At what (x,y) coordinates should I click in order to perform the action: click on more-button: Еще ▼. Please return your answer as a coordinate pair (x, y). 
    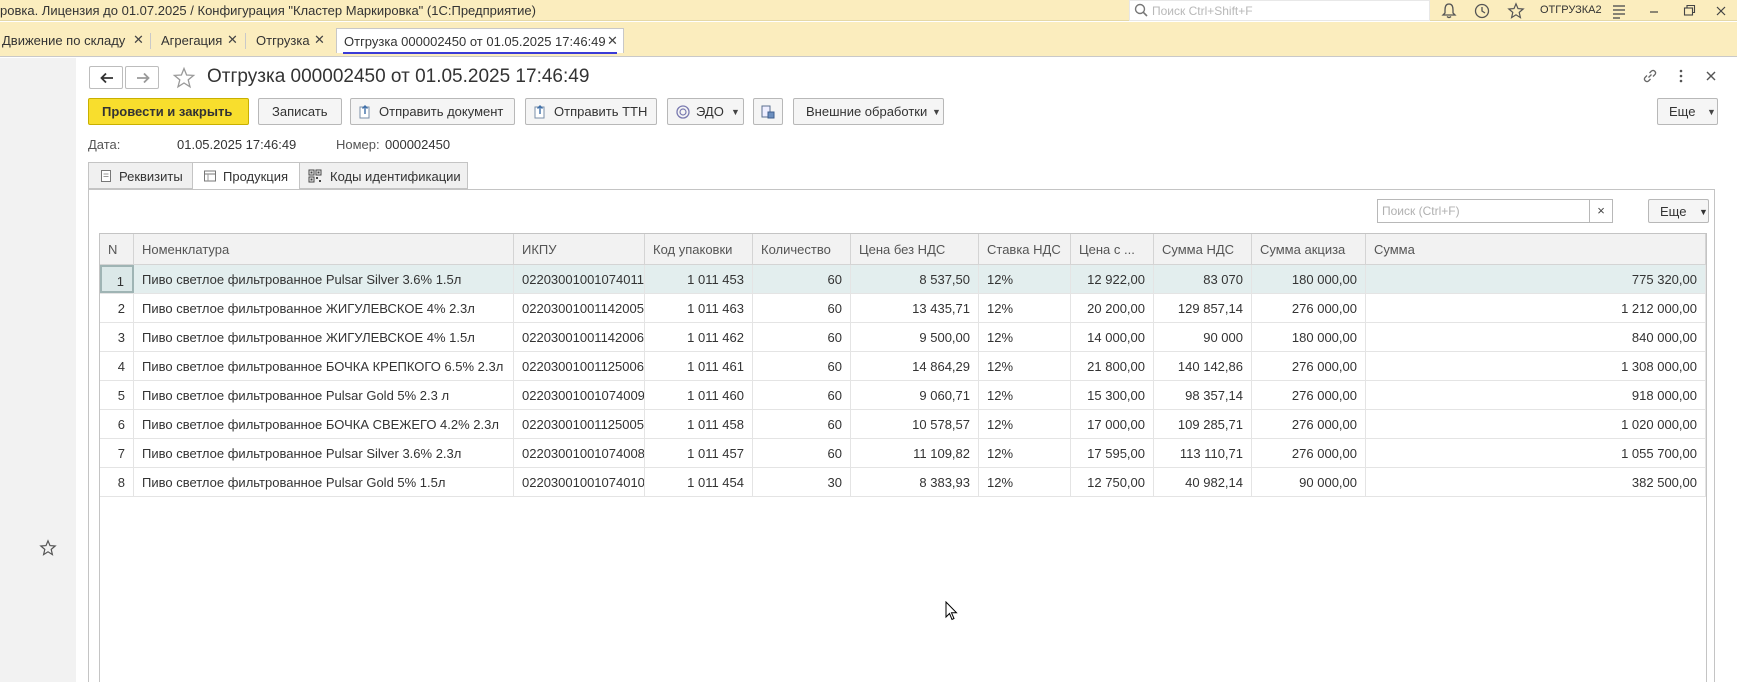
    Looking at the image, I should click on (1687, 111).